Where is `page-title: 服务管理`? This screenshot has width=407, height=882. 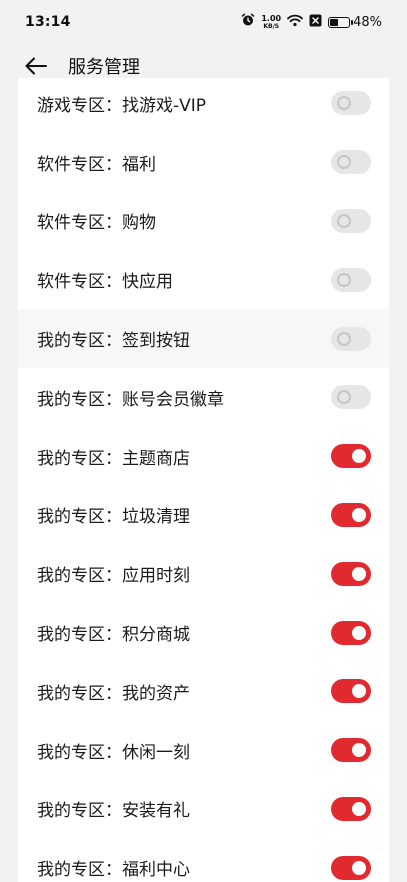 page-title: 服务管理 is located at coordinates (104, 67).